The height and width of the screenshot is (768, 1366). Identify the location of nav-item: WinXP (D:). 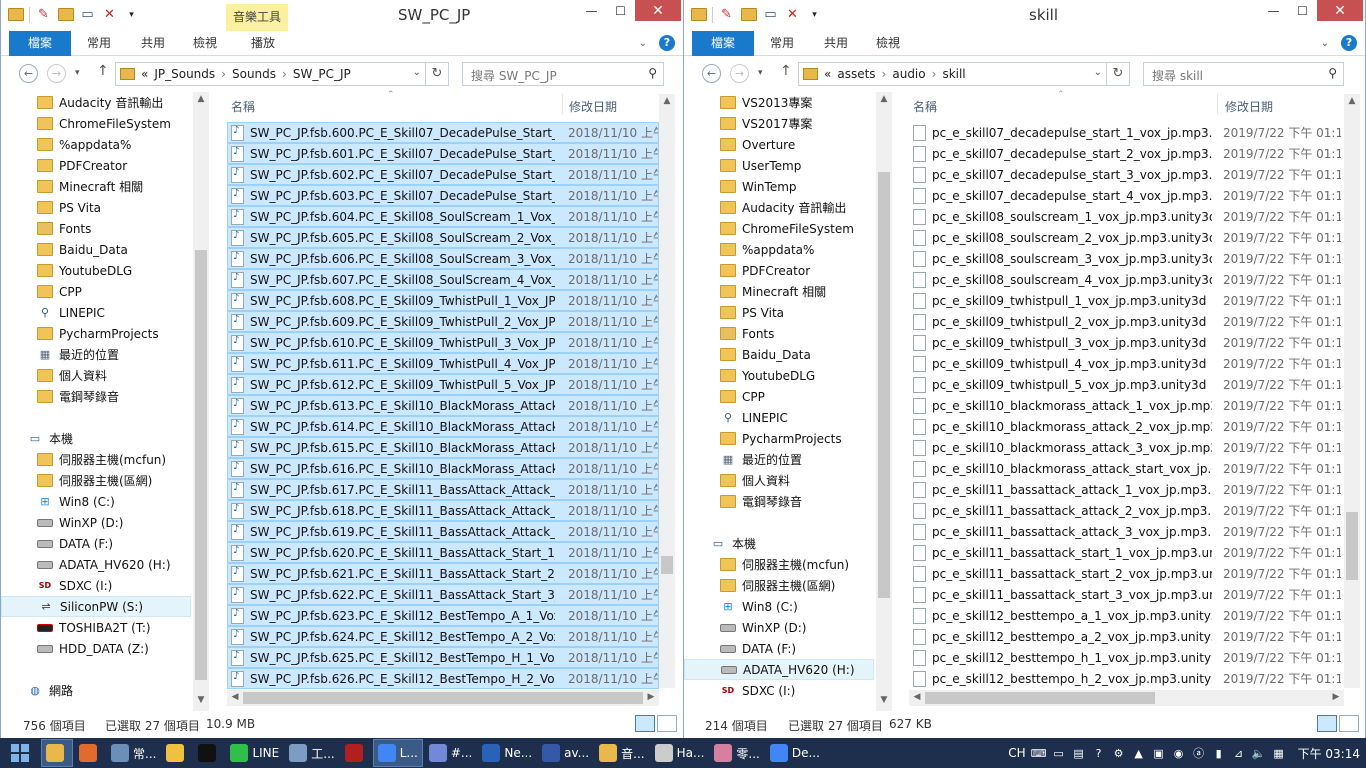
(779, 627).